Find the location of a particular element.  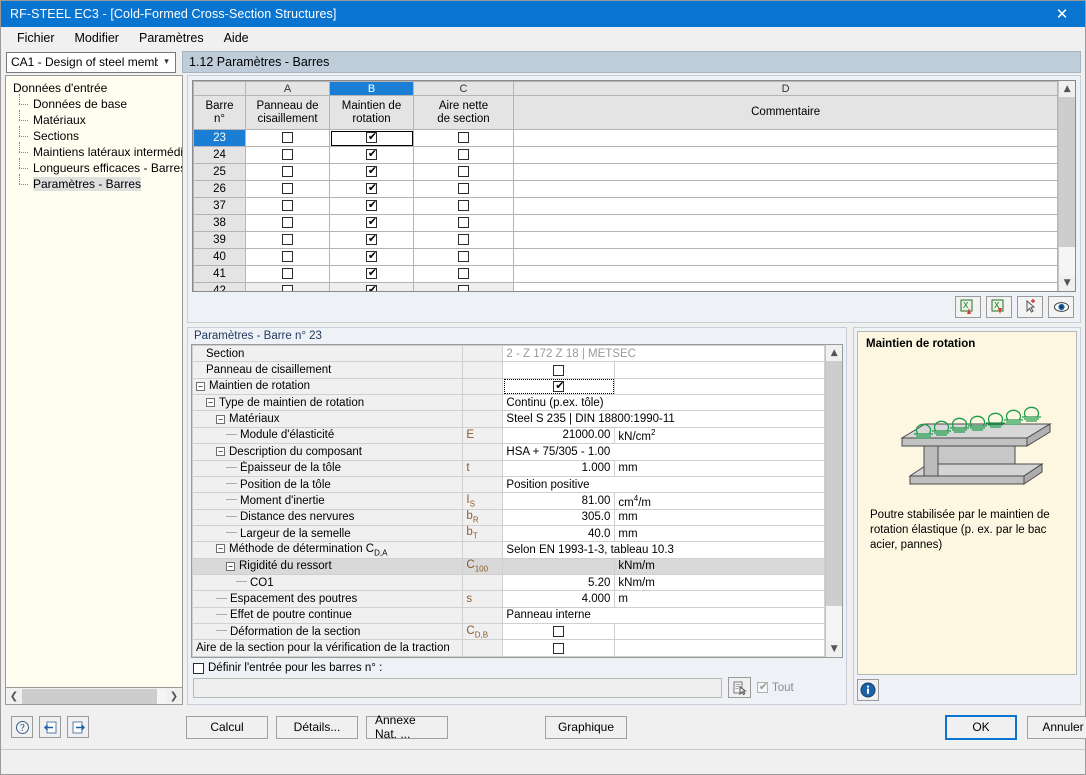

row-number-cell: 39 is located at coordinates (219, 240).